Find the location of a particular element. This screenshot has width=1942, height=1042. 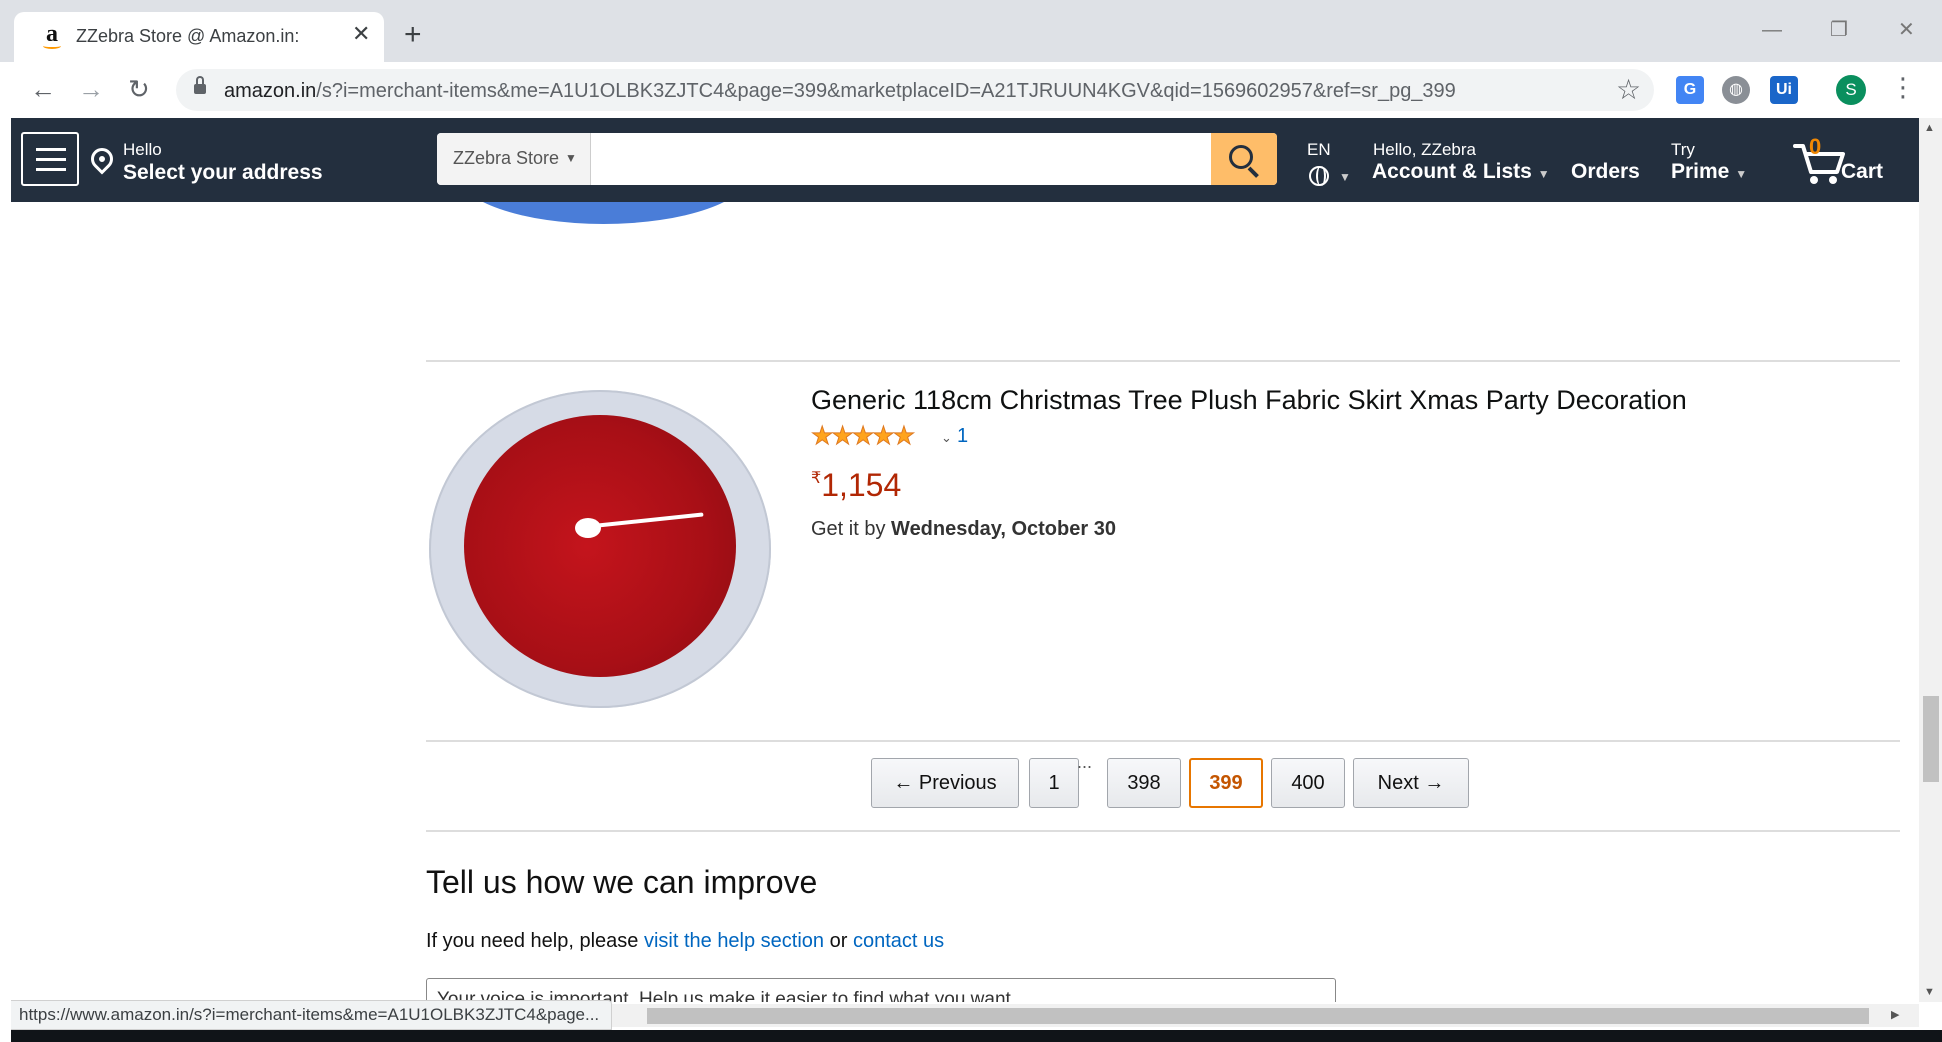

minimize-icon: — is located at coordinates (1772, 30).